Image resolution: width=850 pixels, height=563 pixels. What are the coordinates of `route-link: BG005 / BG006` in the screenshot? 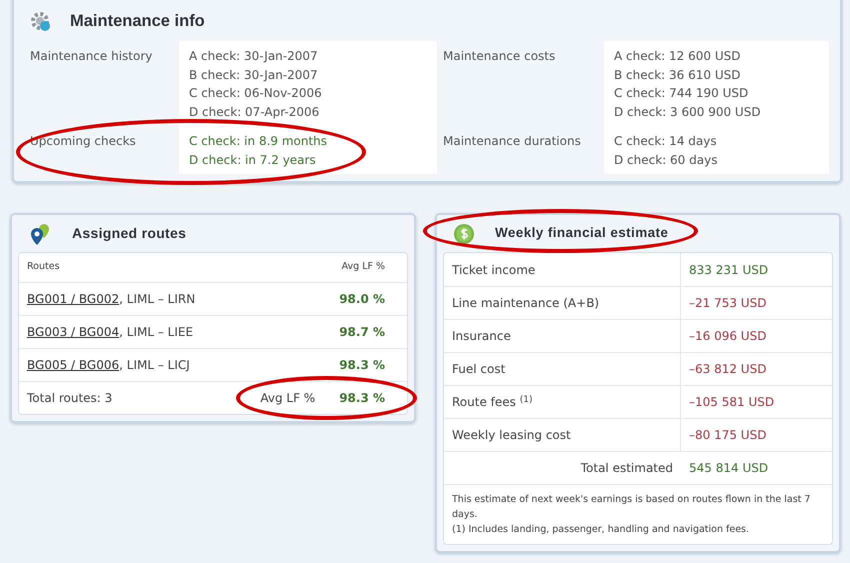 It's located at (73, 365).